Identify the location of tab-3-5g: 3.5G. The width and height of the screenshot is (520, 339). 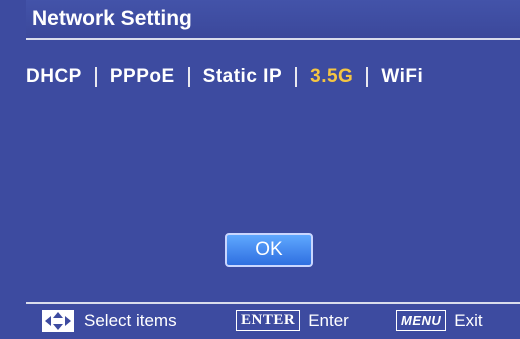
(331, 77).